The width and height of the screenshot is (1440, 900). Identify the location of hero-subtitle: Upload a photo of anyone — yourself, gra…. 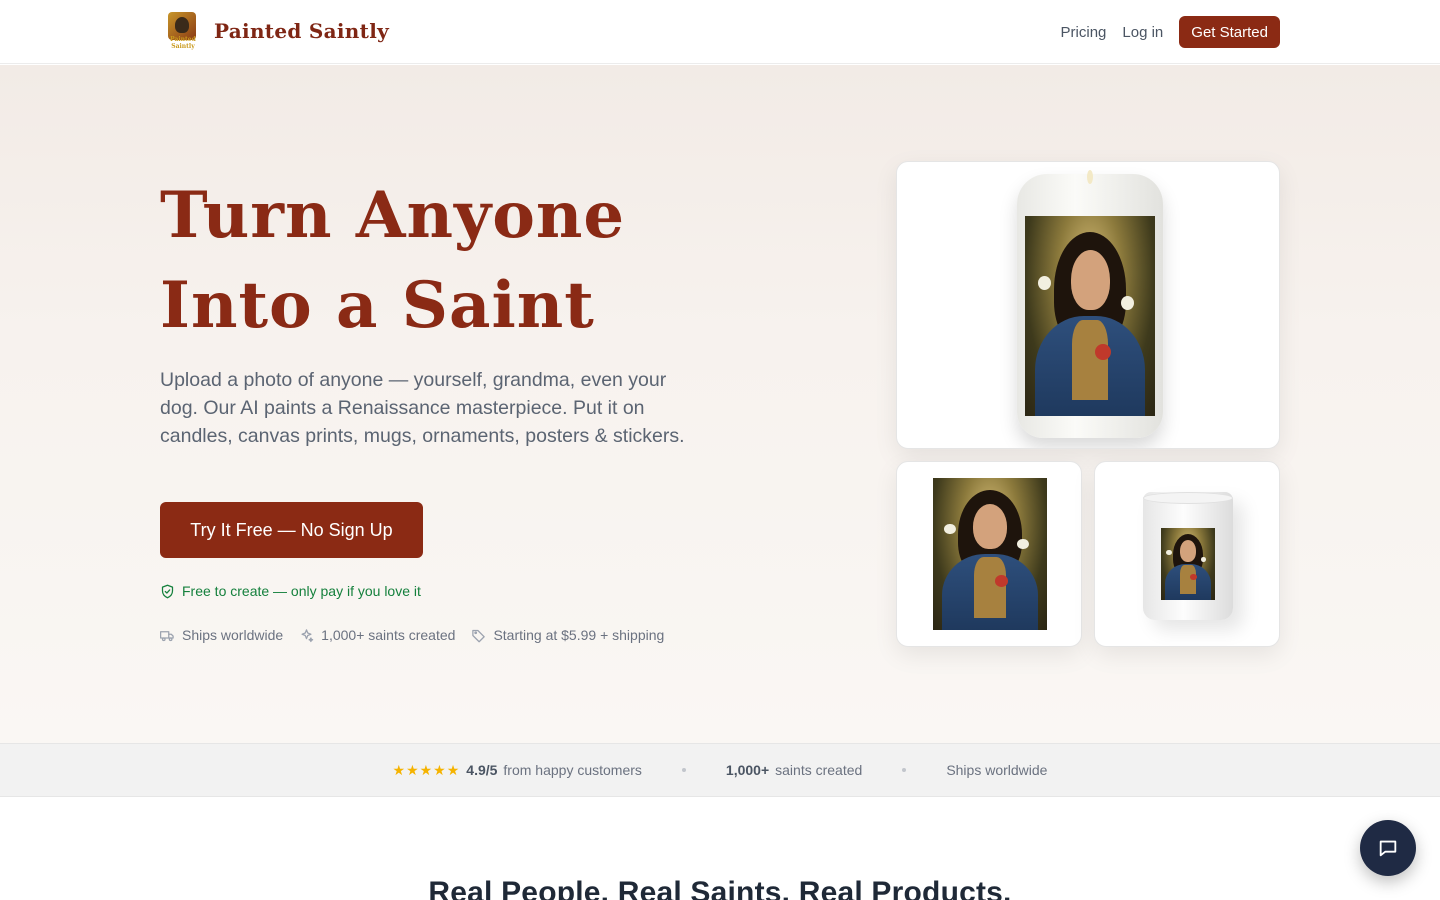
(422, 408).